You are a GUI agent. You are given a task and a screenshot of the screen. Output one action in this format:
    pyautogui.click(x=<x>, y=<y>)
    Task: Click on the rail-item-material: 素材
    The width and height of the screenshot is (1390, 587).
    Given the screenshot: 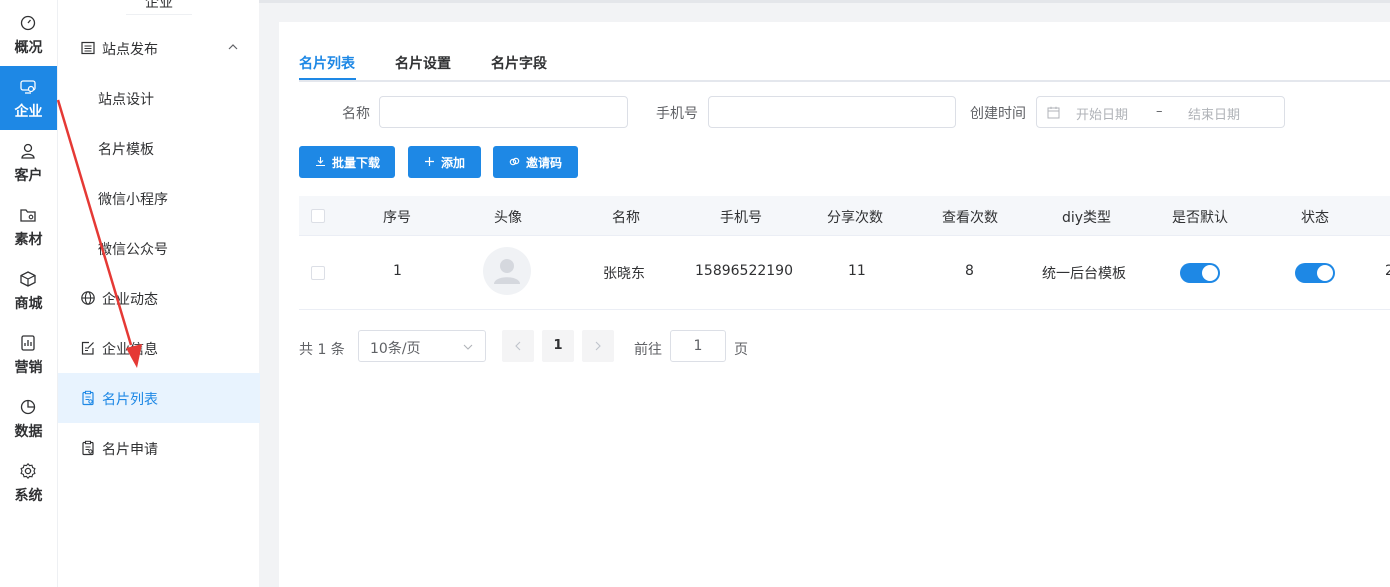 What is the action you would take?
    pyautogui.click(x=28, y=226)
    